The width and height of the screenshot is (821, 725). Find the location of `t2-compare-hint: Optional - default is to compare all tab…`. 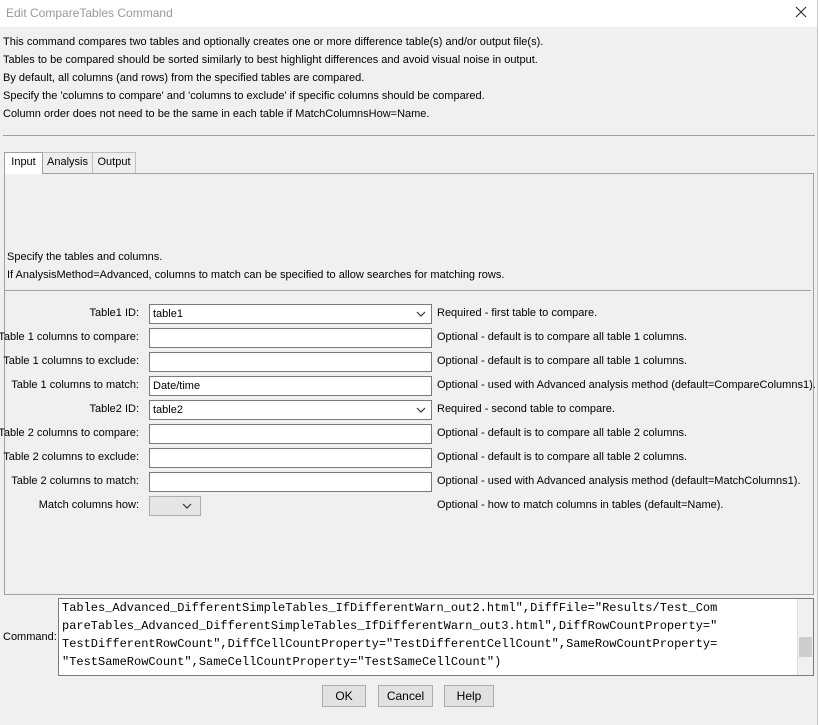

t2-compare-hint: Optional - default is to compare all tab… is located at coordinates (562, 433).